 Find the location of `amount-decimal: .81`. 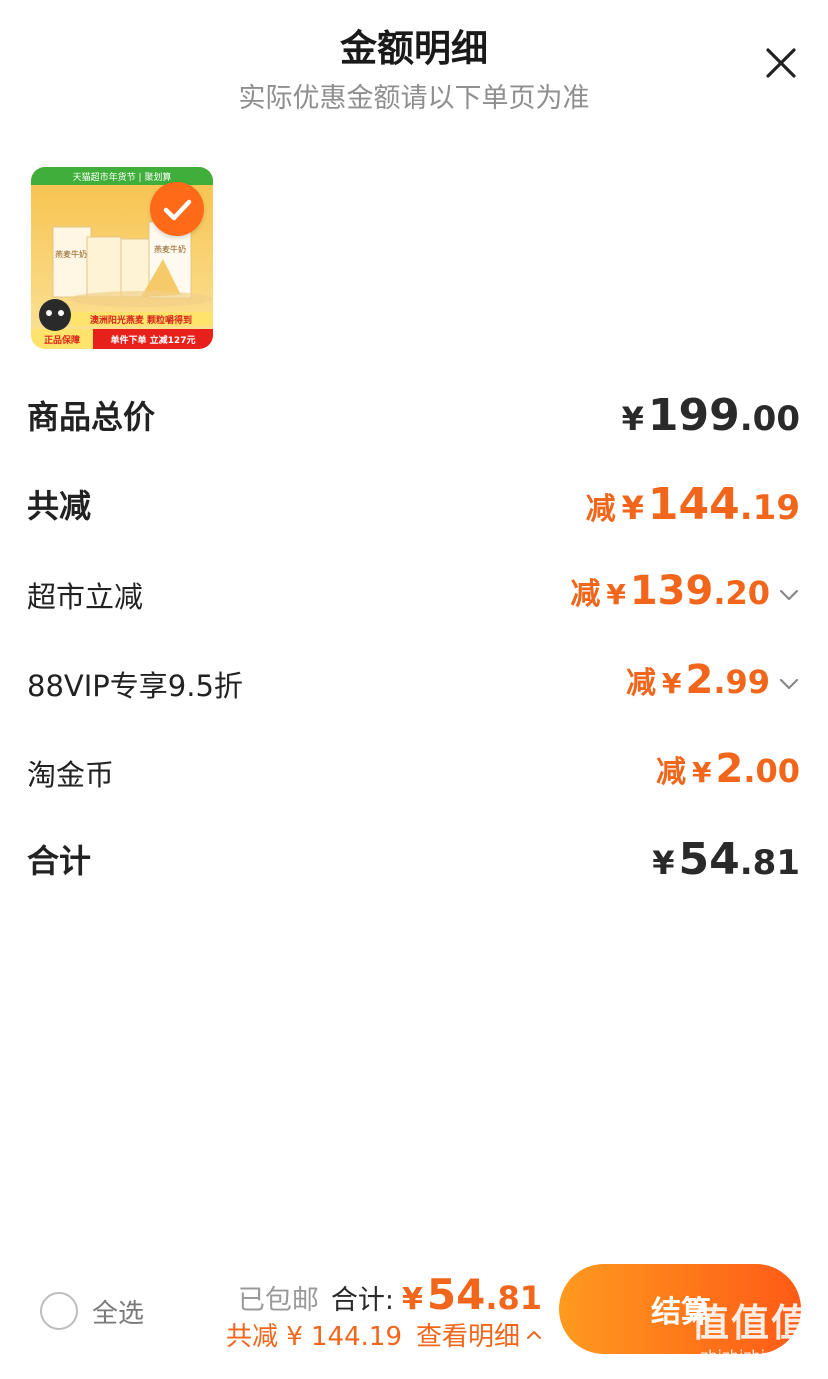

amount-decimal: .81 is located at coordinates (769, 863).